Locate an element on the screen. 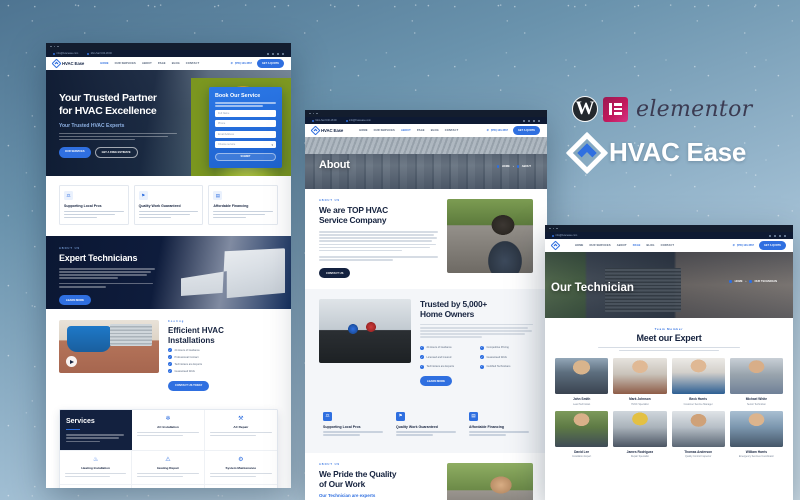  team-member-card: David Lee Installation Expert is located at coordinates (582, 434).